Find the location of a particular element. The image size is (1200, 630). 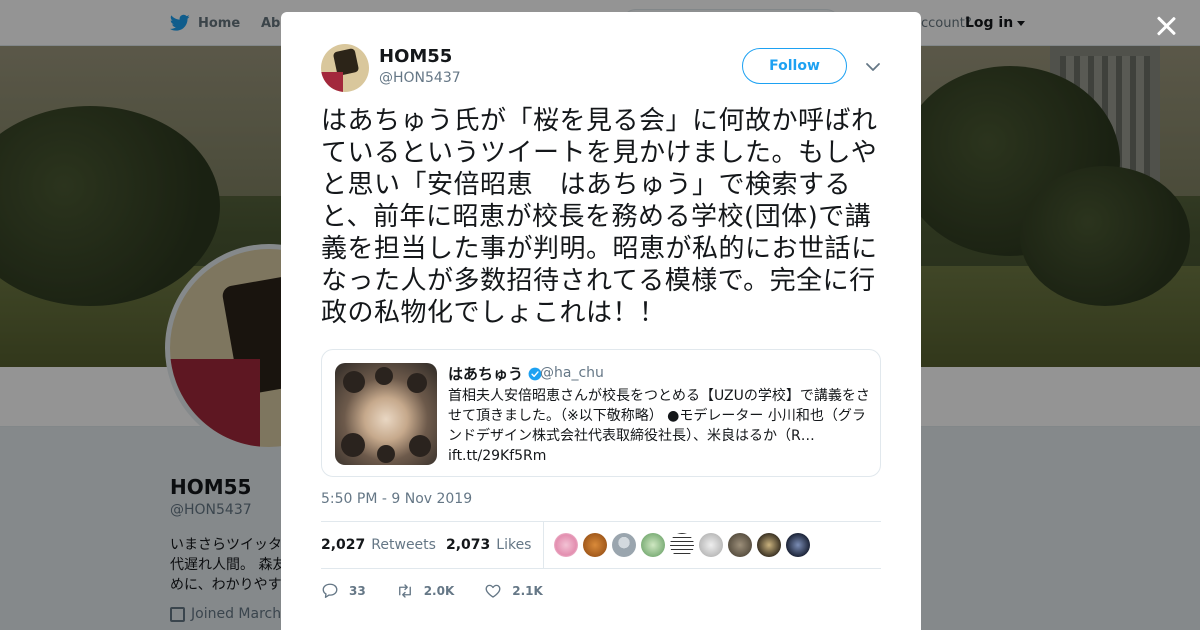

stats-separator is located at coordinates (544, 545).